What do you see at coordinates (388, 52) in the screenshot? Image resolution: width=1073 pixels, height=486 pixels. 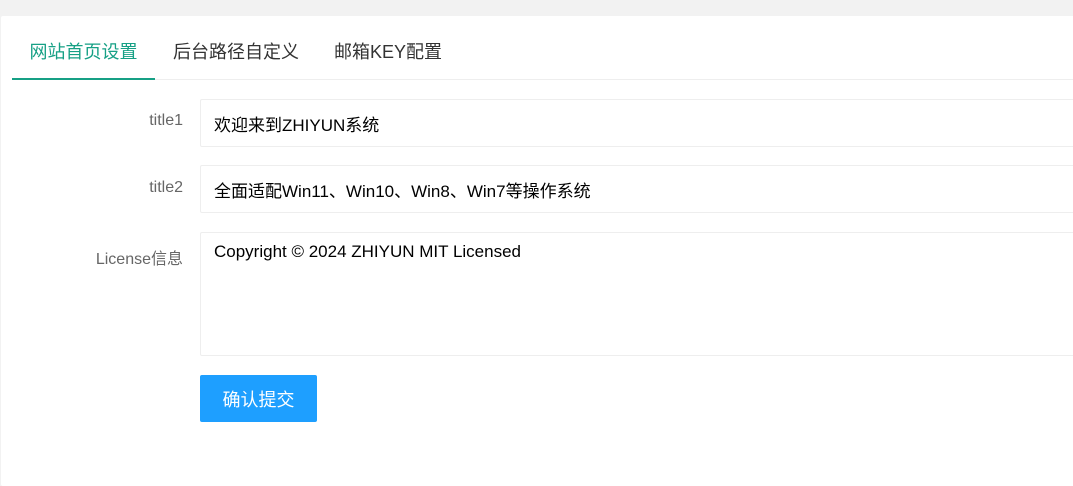 I see `tab-email-key-config: 邮箱KEY配置` at bounding box center [388, 52].